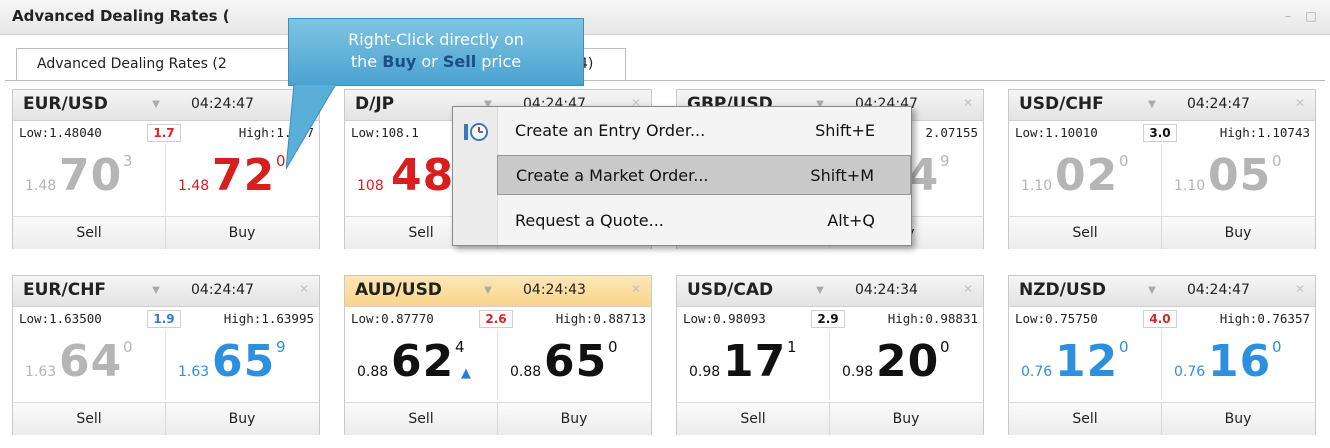 The image size is (1330, 448). I want to click on buy-price: 0.76 16 0, so click(1238, 365).